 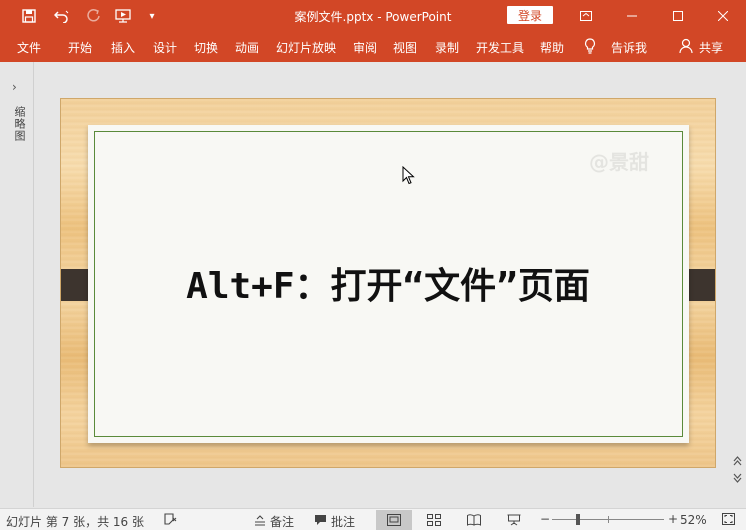 I want to click on next-slide-icon, so click(x=737, y=478).